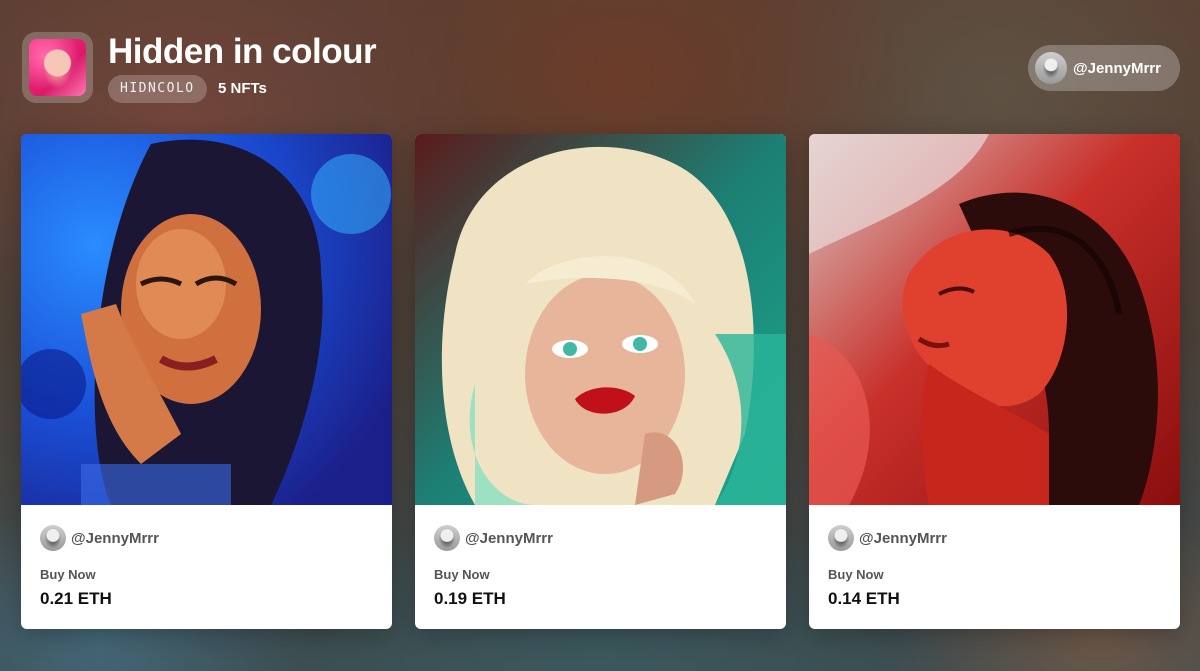 The height and width of the screenshot is (671, 1200). What do you see at coordinates (1051, 68) in the screenshot?
I see `user-avatar` at bounding box center [1051, 68].